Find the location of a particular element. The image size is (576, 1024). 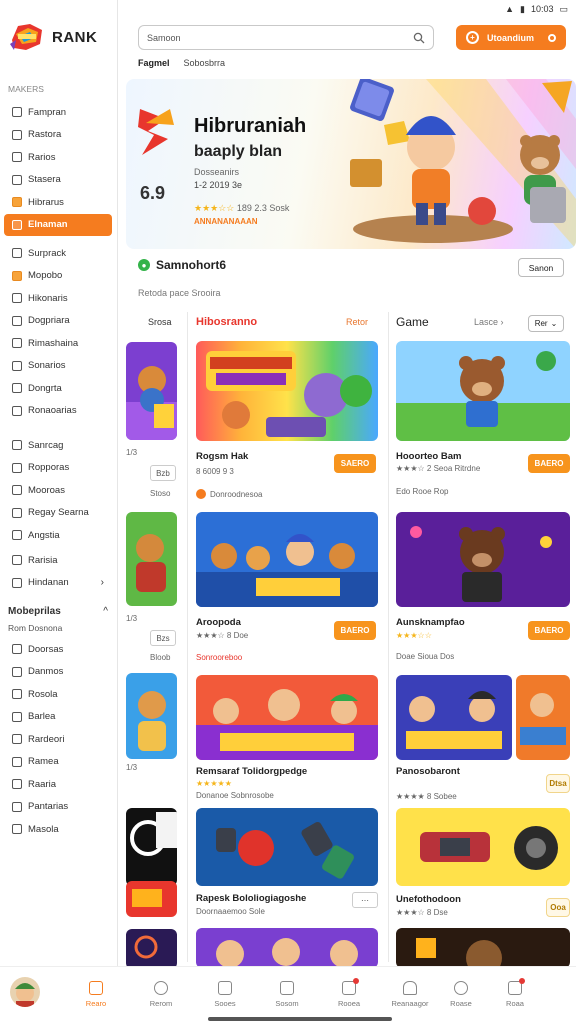

column-divider is located at coordinates (187, 637).